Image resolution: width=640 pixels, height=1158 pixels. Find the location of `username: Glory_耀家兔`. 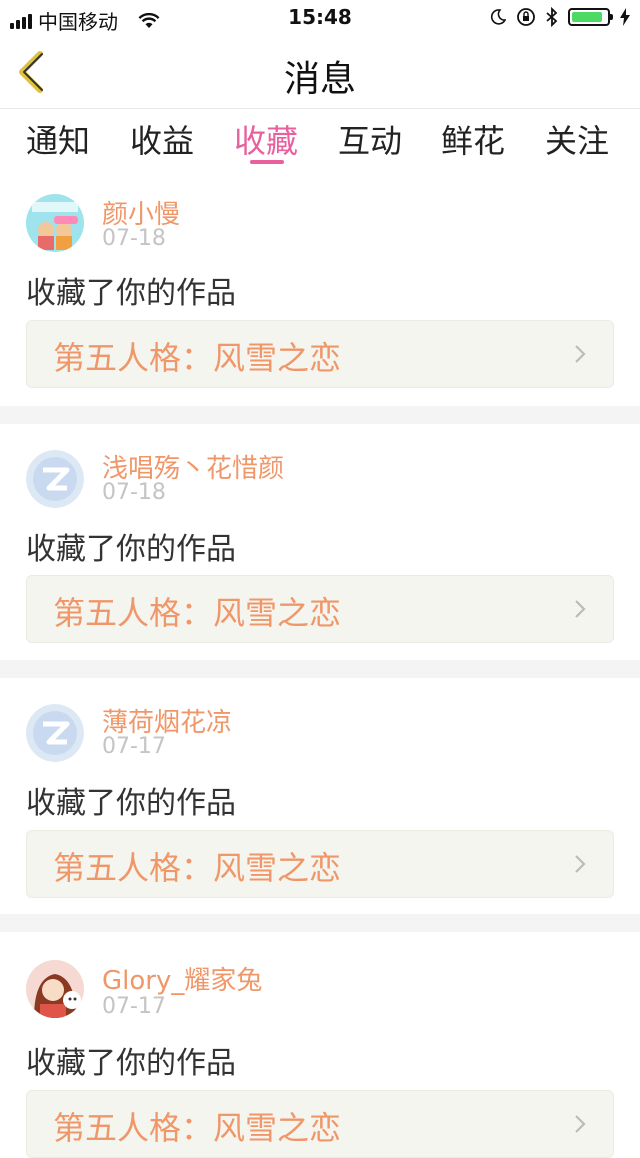

username: Glory_耀家兔 is located at coordinates (182, 978).